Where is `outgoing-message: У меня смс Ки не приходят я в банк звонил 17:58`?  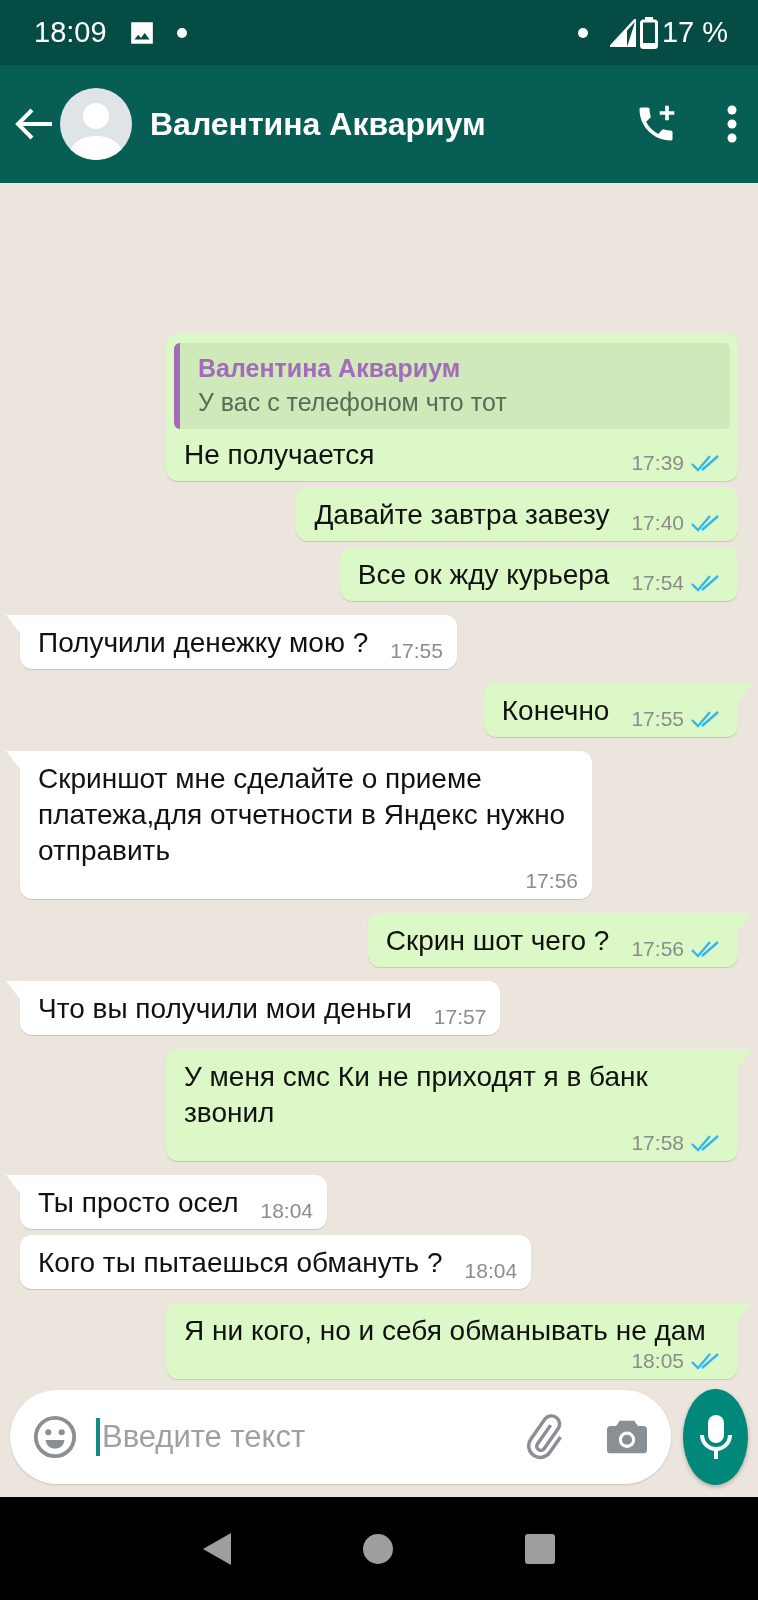
outgoing-message: У меня смс Ки не приходят я в банк звонил 17:58 is located at coordinates (452, 1105).